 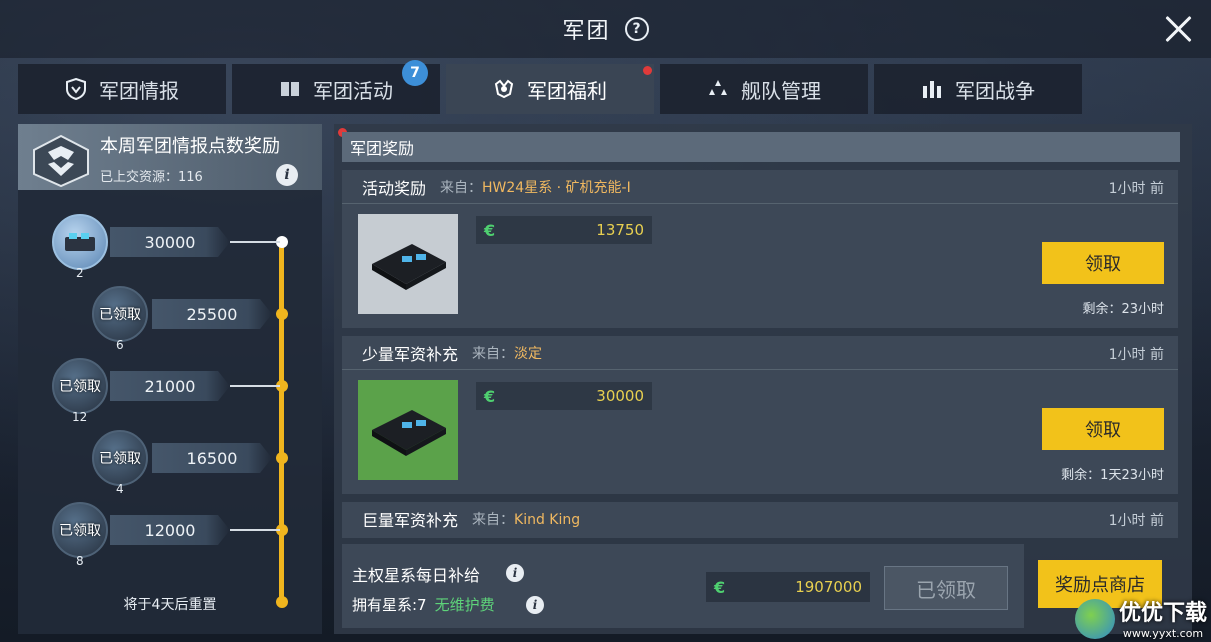 I want to click on resource-amount: € 30000, so click(x=564, y=396).